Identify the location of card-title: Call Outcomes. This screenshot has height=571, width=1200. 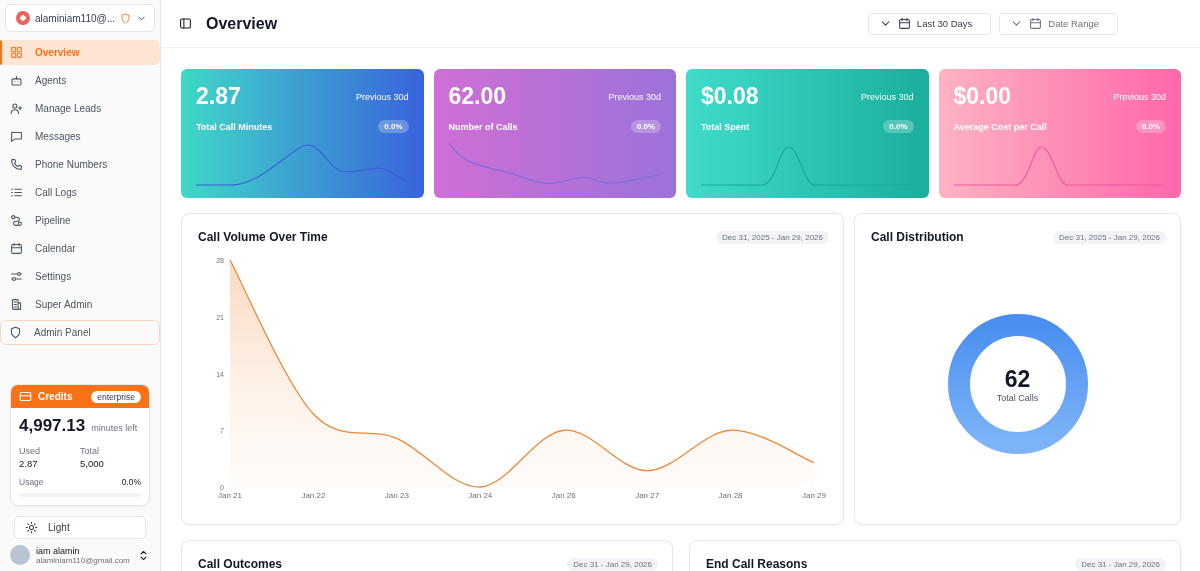
(240, 564).